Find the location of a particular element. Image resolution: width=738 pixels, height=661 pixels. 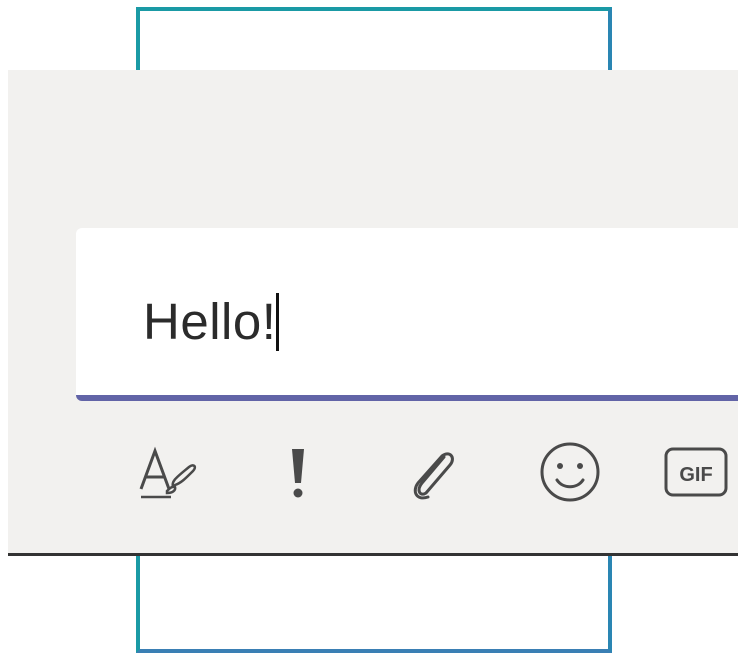

emoji-icon is located at coordinates (570, 472).